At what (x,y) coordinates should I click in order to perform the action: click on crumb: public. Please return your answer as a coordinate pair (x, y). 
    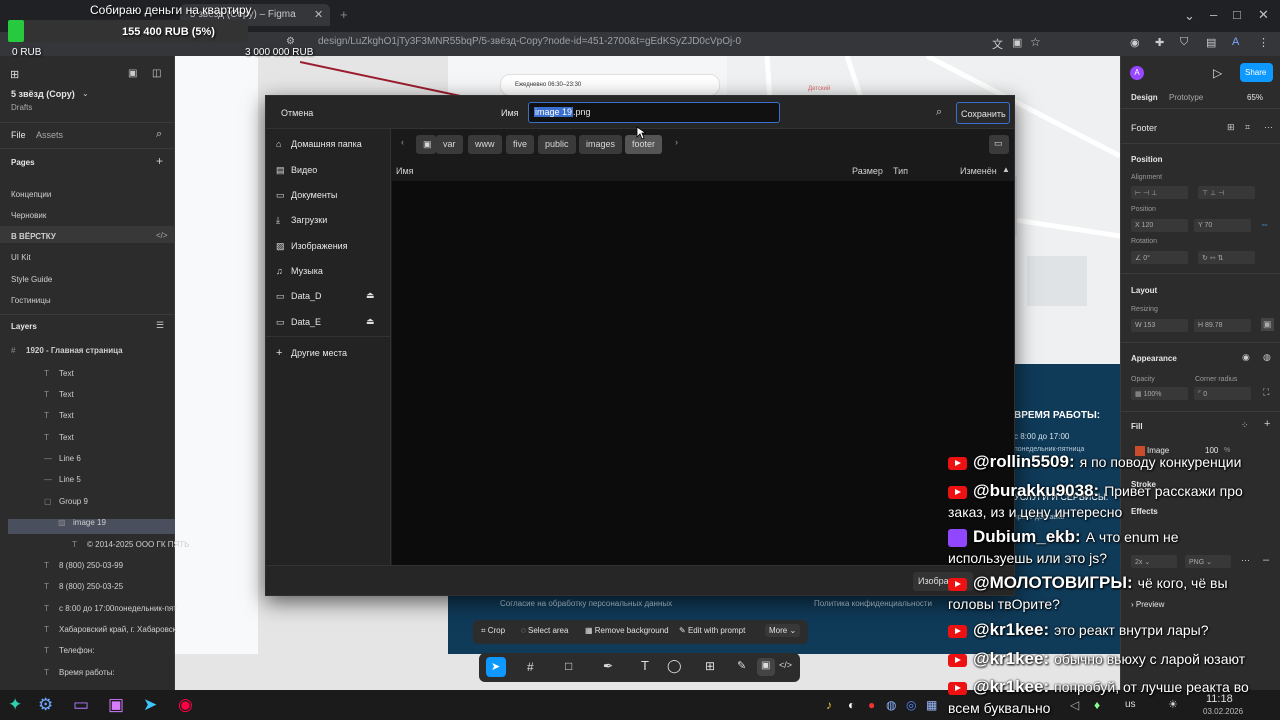
    Looking at the image, I should click on (557, 144).